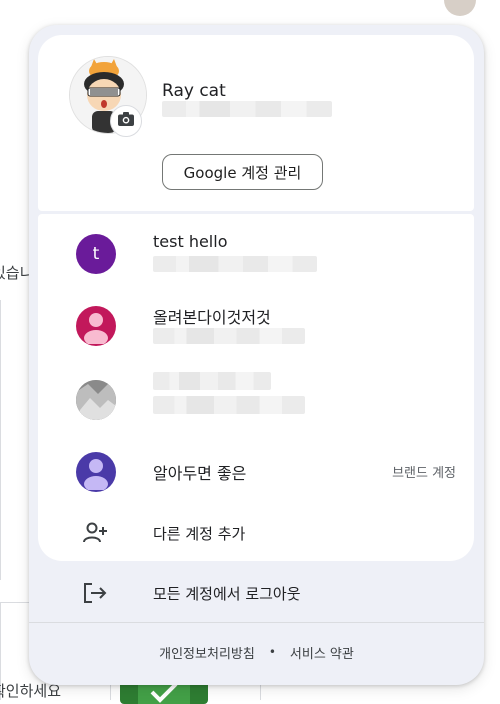  What do you see at coordinates (212, 317) in the screenshot?
I see `account-name: 올려본다이것저것` at bounding box center [212, 317].